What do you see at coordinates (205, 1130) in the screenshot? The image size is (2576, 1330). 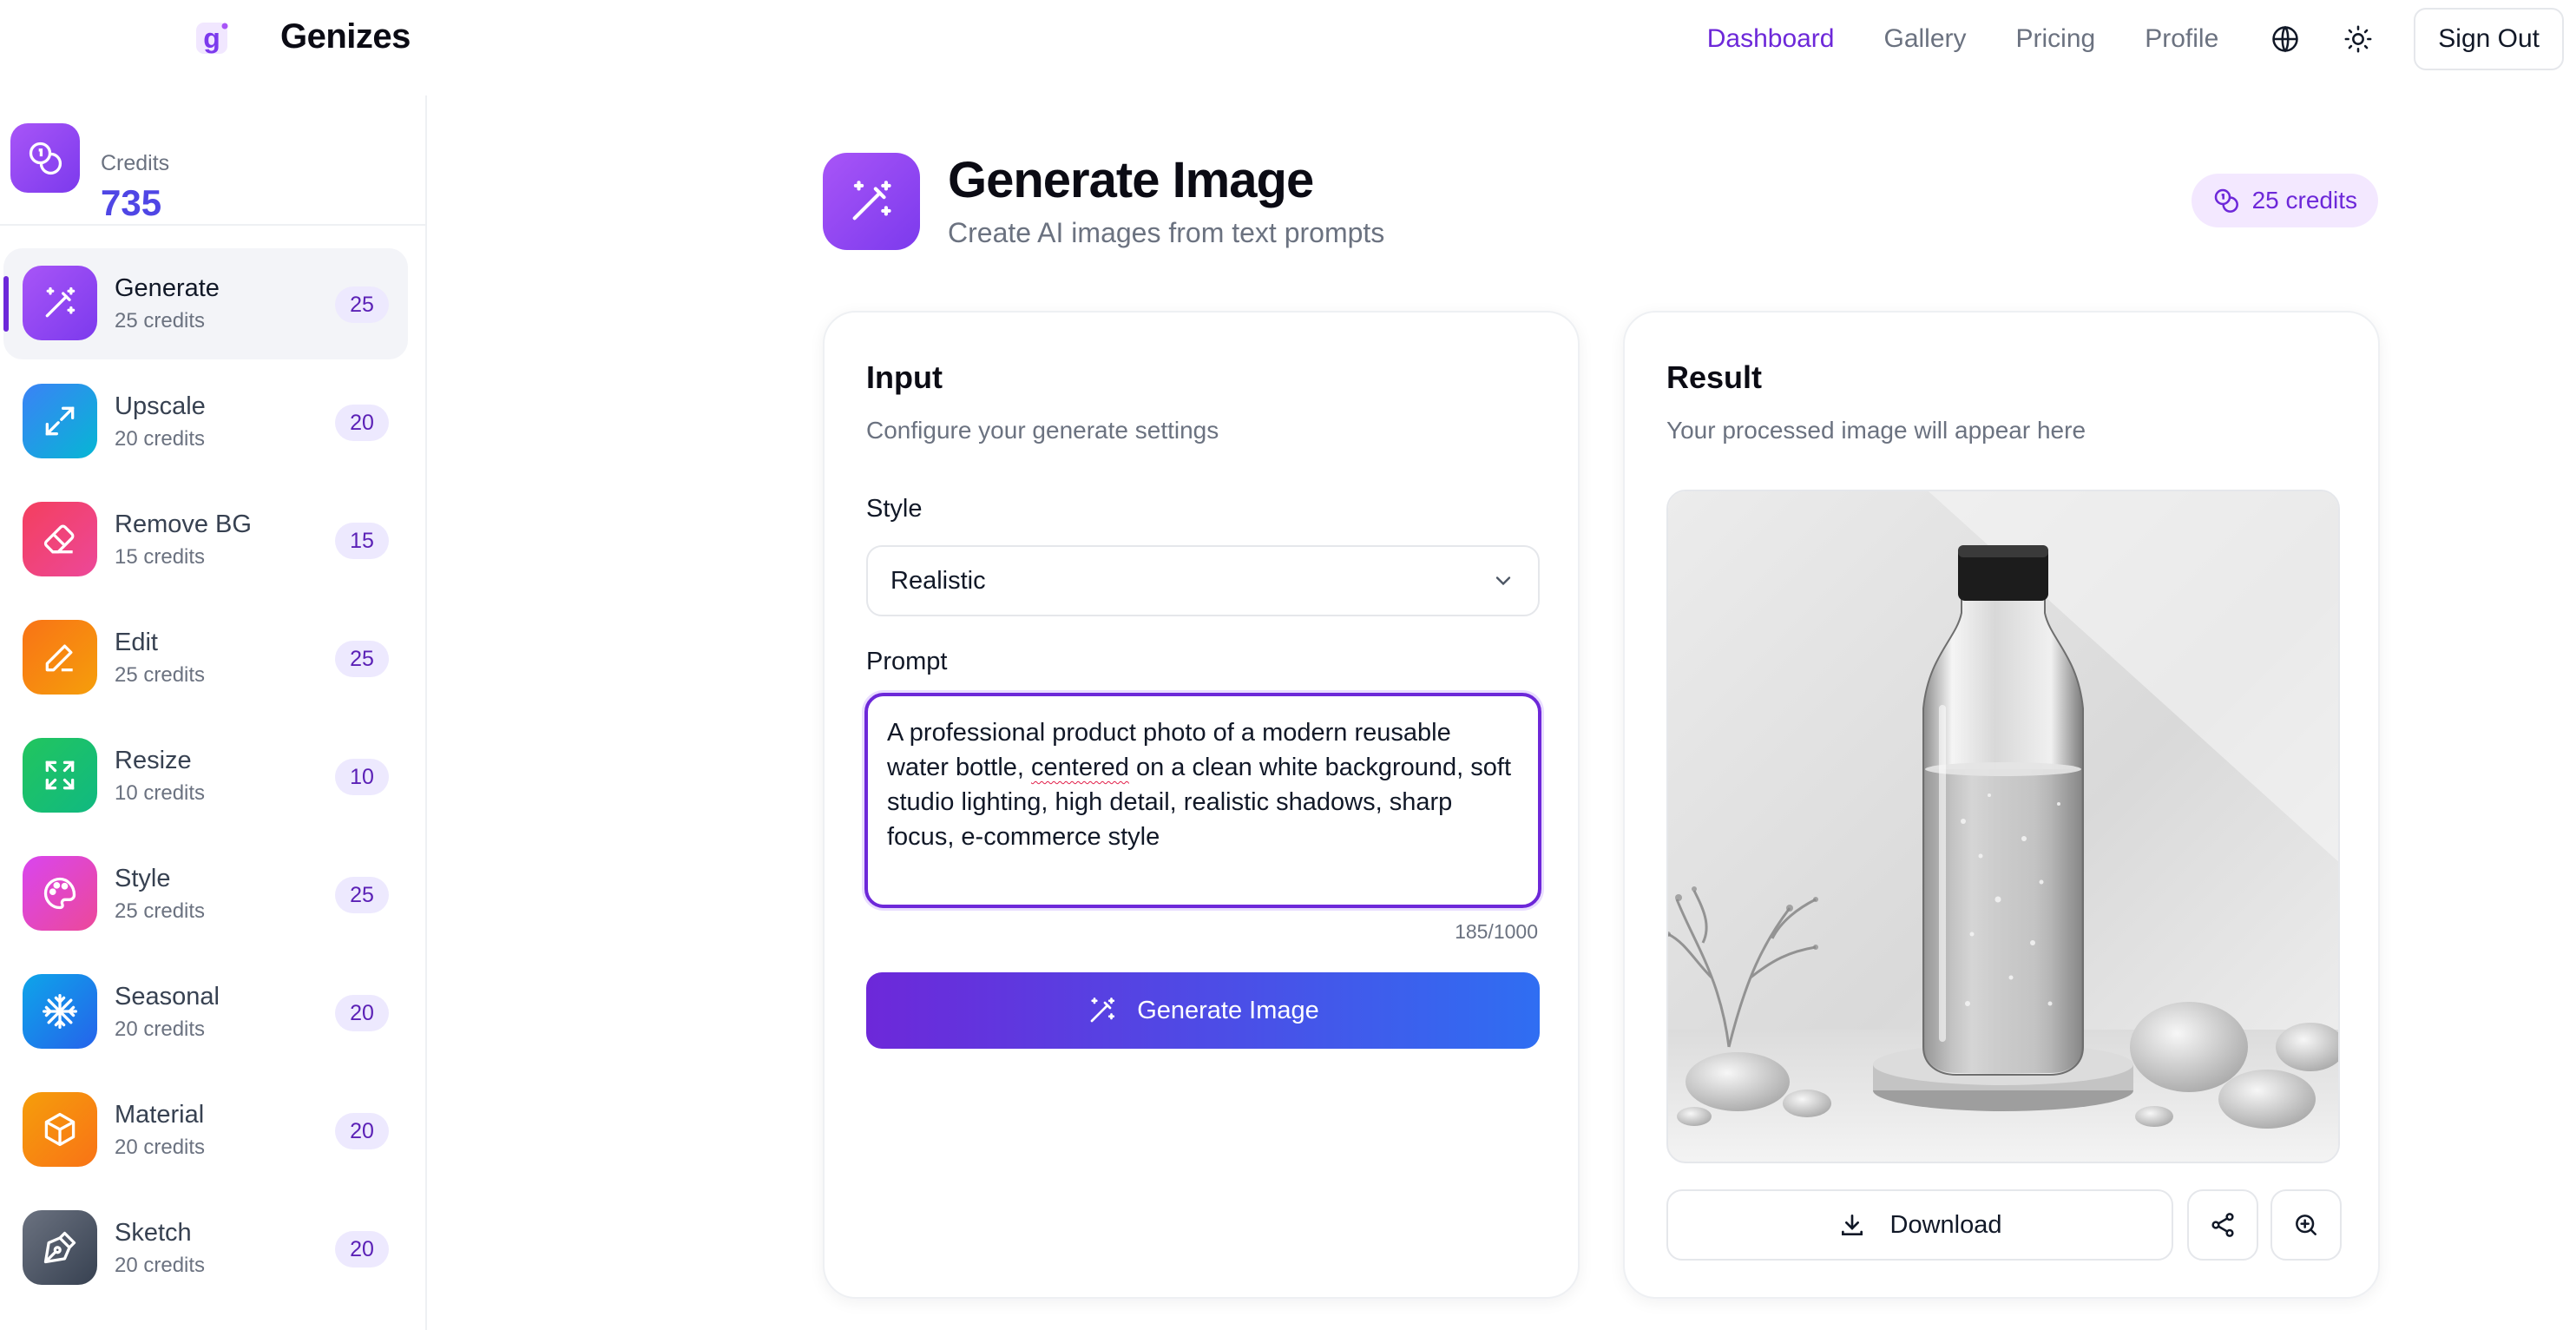 I see `sidebar-item-material: Material 20 credits 20` at bounding box center [205, 1130].